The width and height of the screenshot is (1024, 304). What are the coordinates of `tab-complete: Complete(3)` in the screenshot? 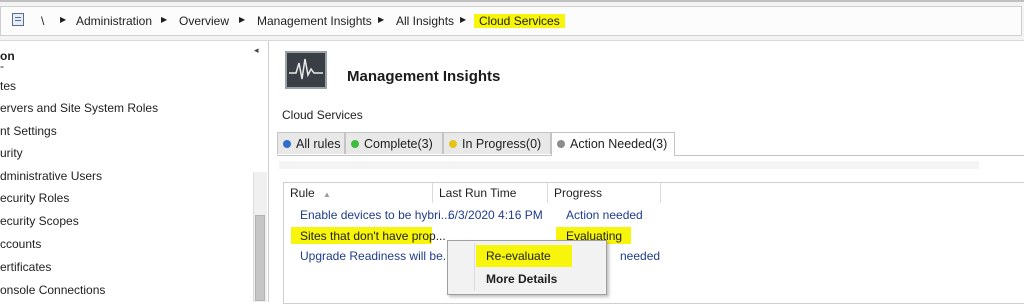 It's located at (394, 143).